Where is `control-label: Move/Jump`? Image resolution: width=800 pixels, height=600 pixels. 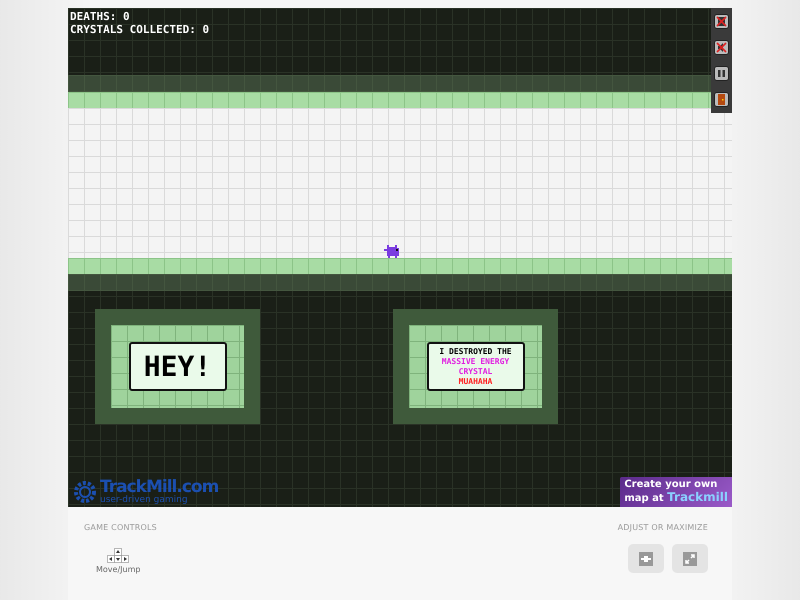
control-label: Move/Jump is located at coordinates (118, 569).